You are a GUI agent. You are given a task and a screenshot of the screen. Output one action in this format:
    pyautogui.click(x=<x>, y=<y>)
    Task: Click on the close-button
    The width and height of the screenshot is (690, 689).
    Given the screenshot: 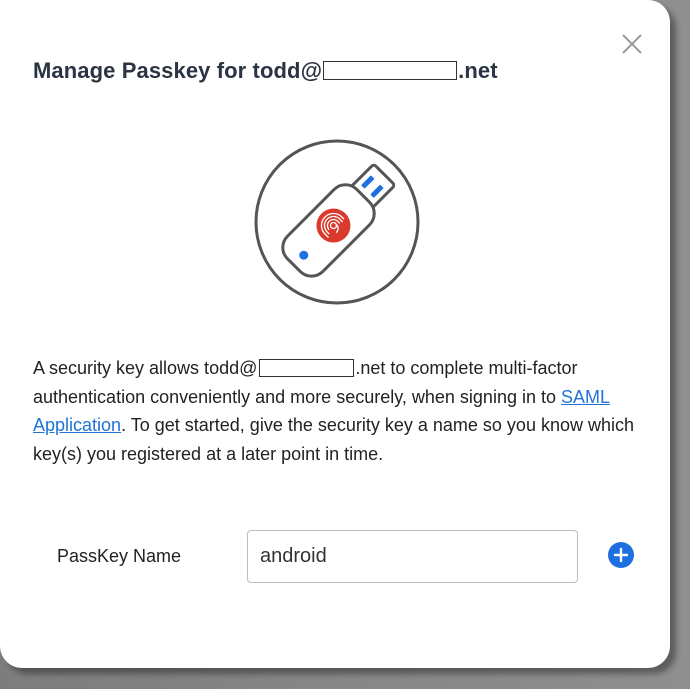 What is the action you would take?
    pyautogui.click(x=632, y=44)
    